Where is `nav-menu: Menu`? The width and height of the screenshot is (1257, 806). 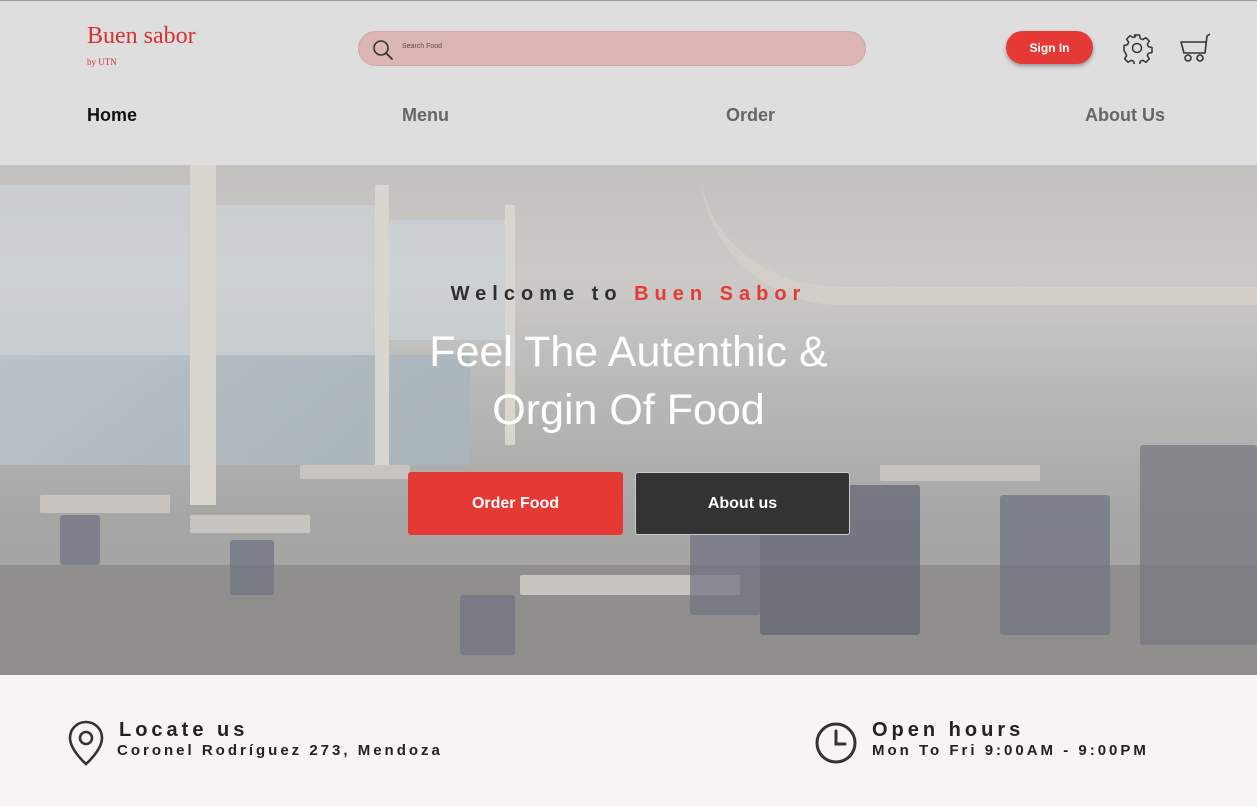
nav-menu: Menu is located at coordinates (425, 115).